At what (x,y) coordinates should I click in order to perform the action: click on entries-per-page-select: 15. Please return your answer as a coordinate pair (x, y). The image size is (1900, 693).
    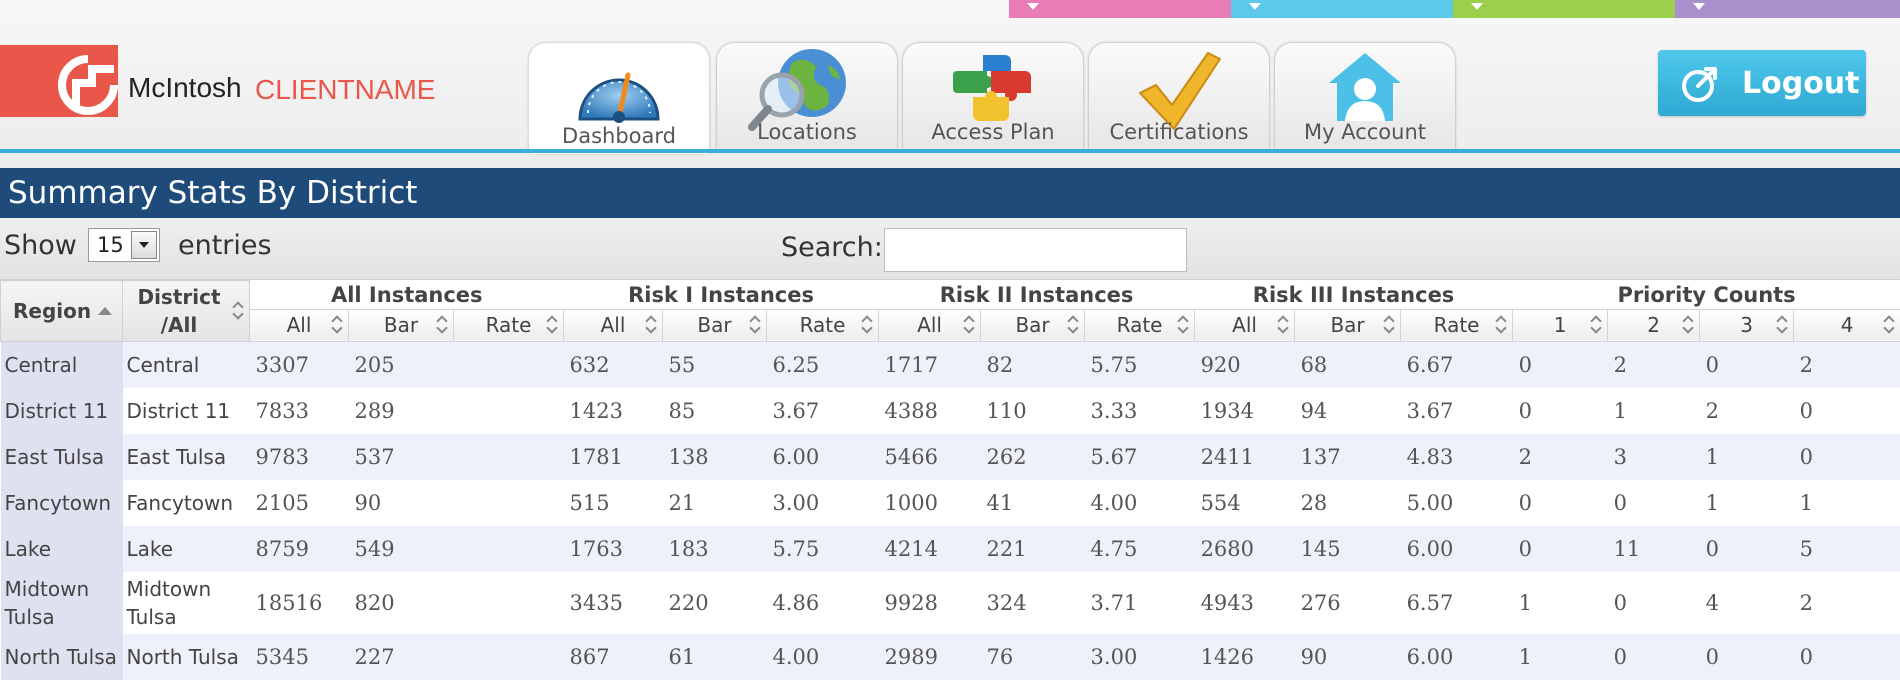
    Looking at the image, I should click on (124, 245).